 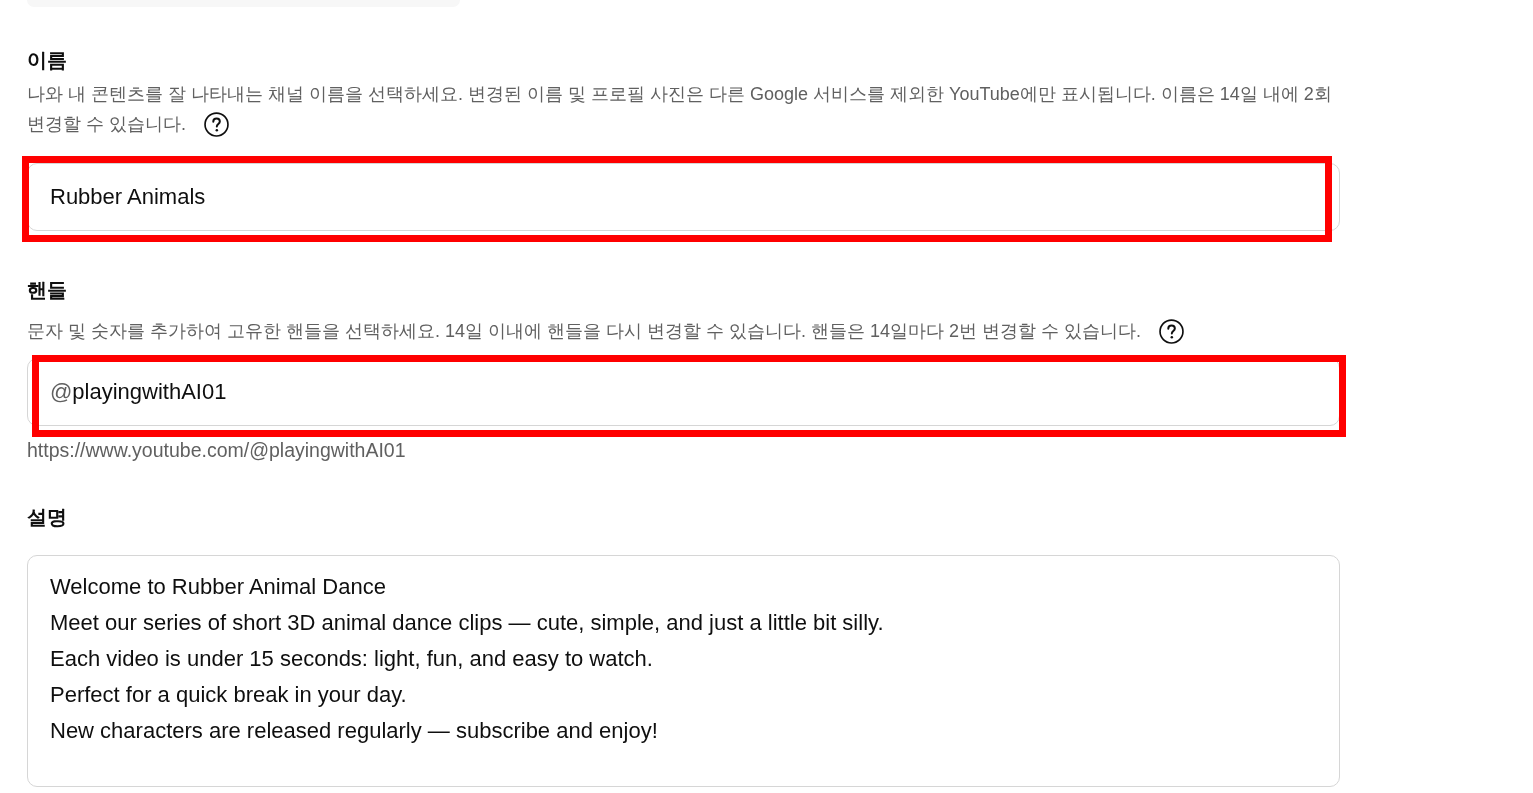 What do you see at coordinates (217, 450) in the screenshot?
I see `channel-url: https://www.youtube.com/@playingwithAI01` at bounding box center [217, 450].